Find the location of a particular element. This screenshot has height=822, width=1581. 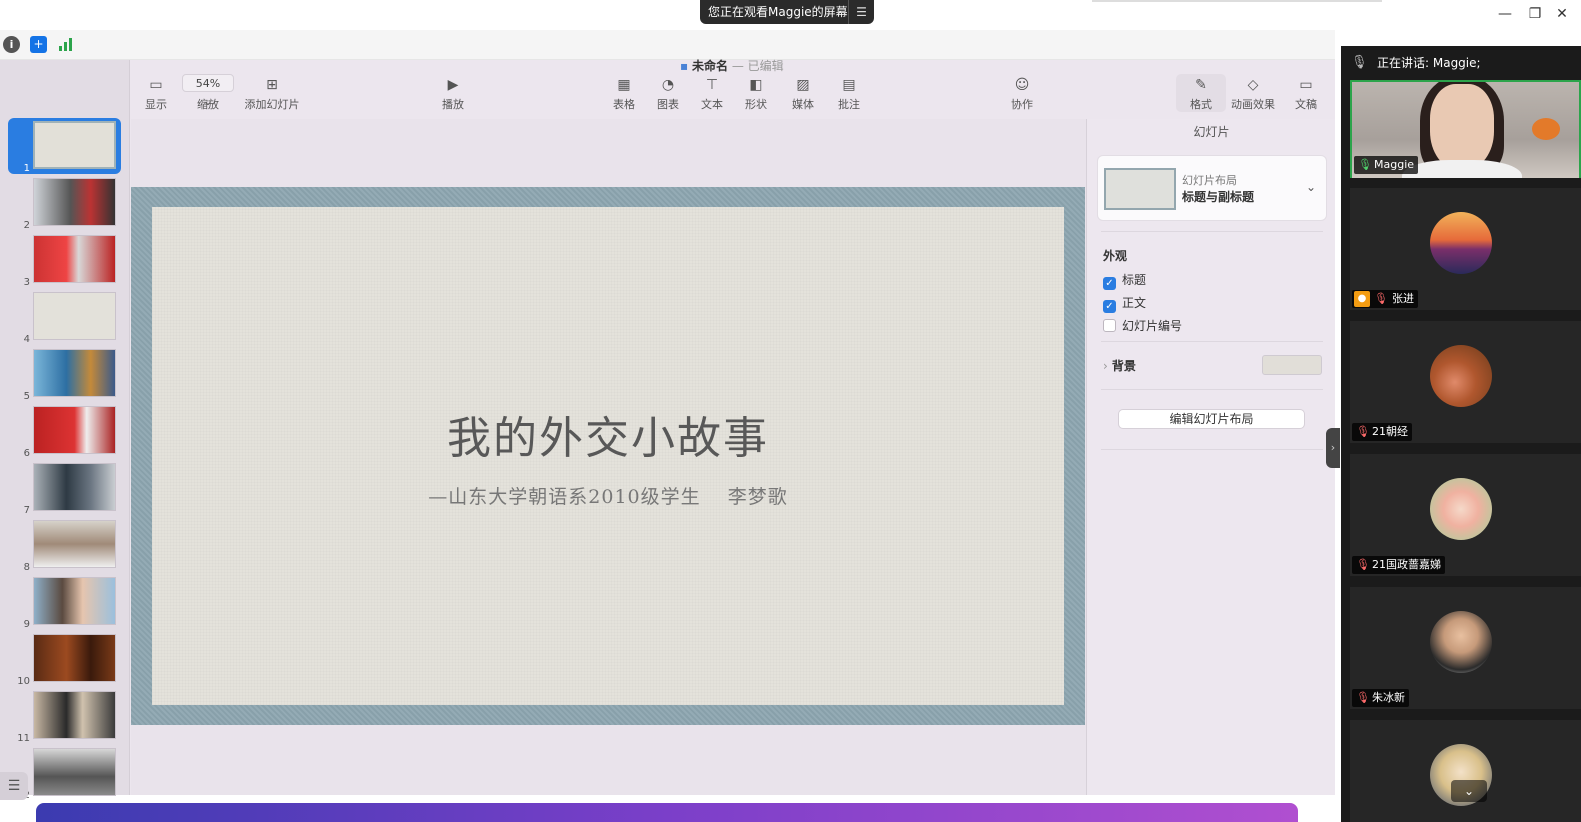

network-signal-icon is located at coordinates (65, 44).